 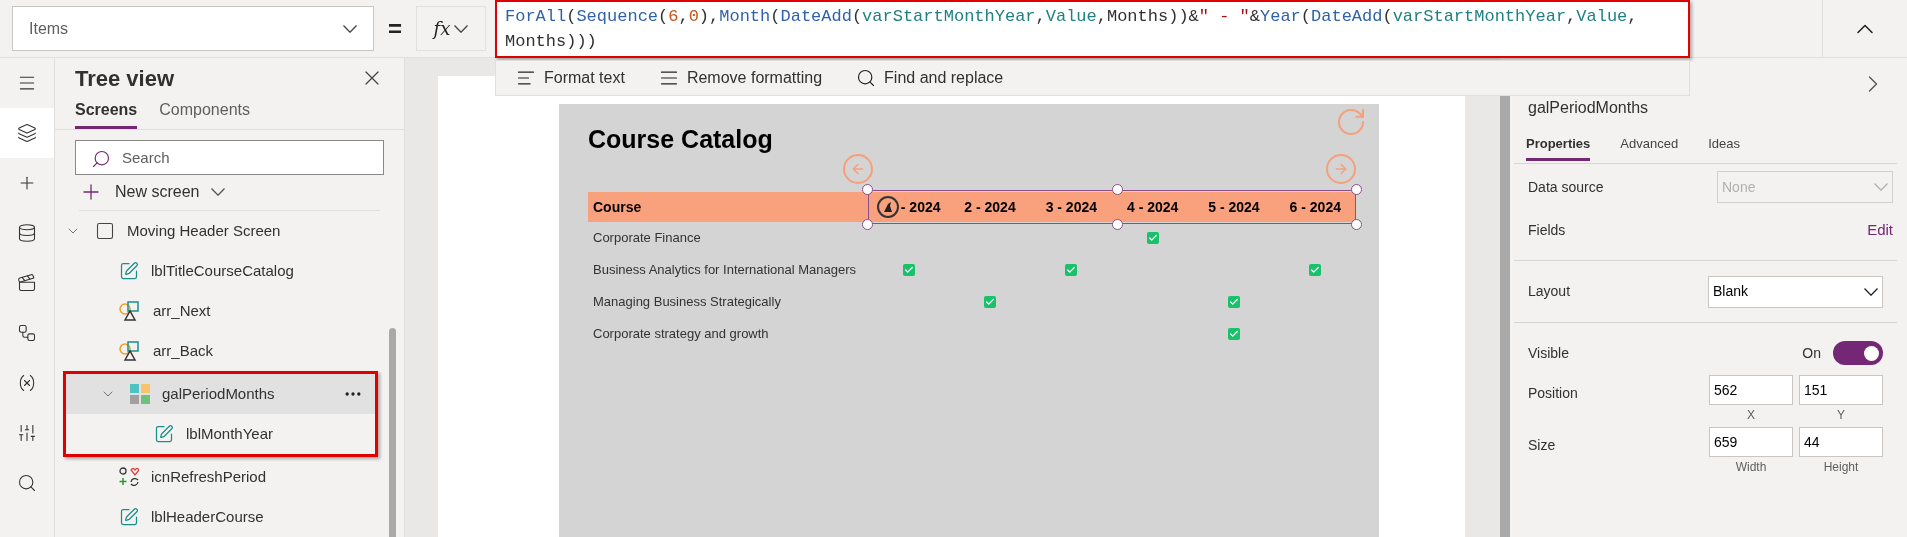 I want to click on month-label: 4 - 2024, so click(x=1152, y=207).